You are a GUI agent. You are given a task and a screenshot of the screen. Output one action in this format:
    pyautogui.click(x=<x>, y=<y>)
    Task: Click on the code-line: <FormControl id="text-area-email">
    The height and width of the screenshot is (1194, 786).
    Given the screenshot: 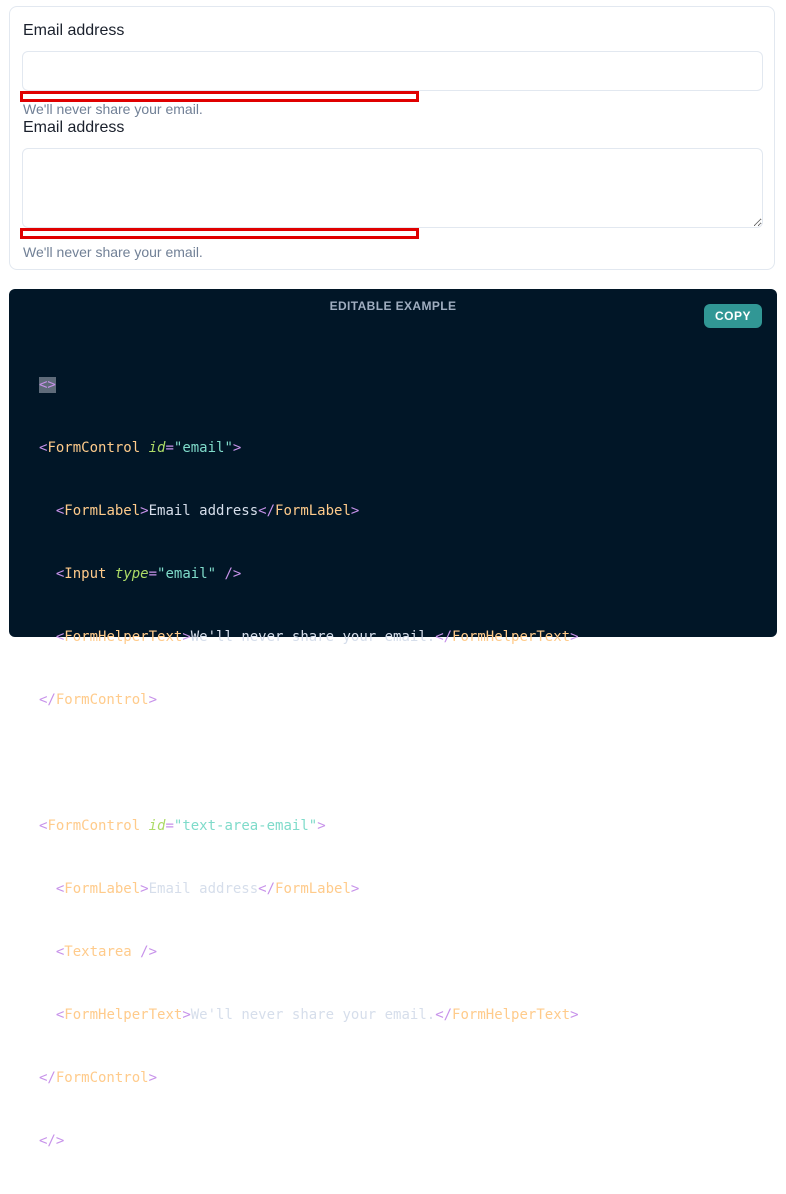 What is the action you would take?
    pyautogui.click(x=182, y=826)
    